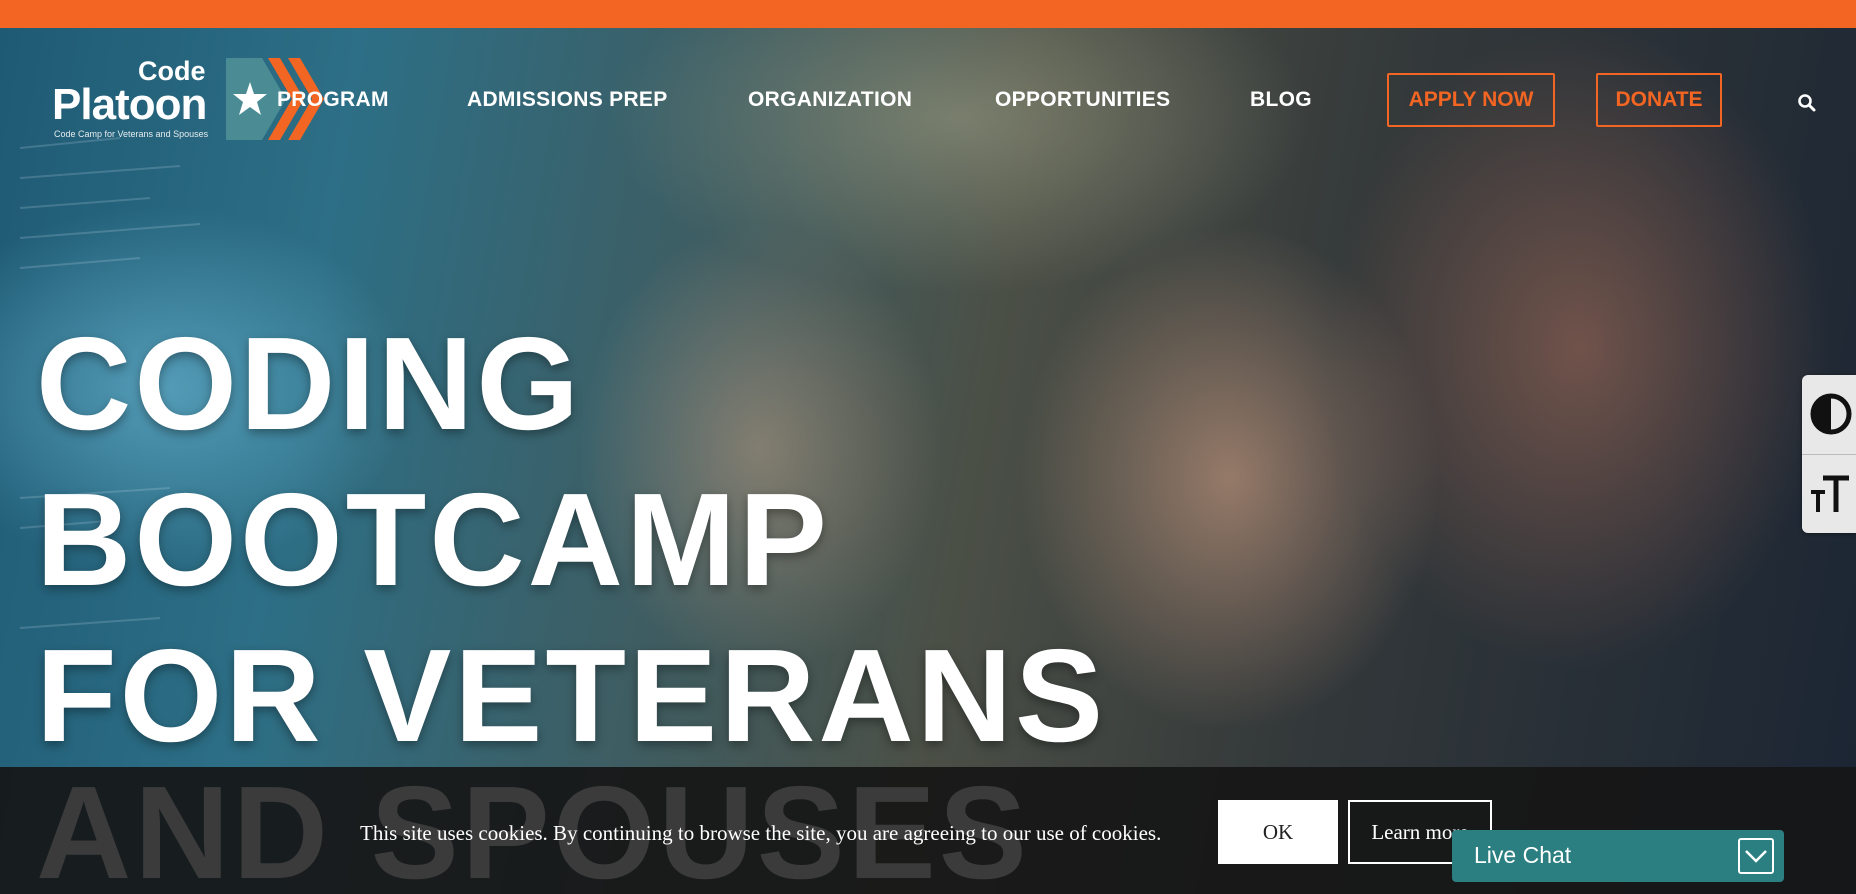  Describe the element at coordinates (1082, 100) in the screenshot. I see `nav-item-opportunities: OPPORTUNITIES` at that location.